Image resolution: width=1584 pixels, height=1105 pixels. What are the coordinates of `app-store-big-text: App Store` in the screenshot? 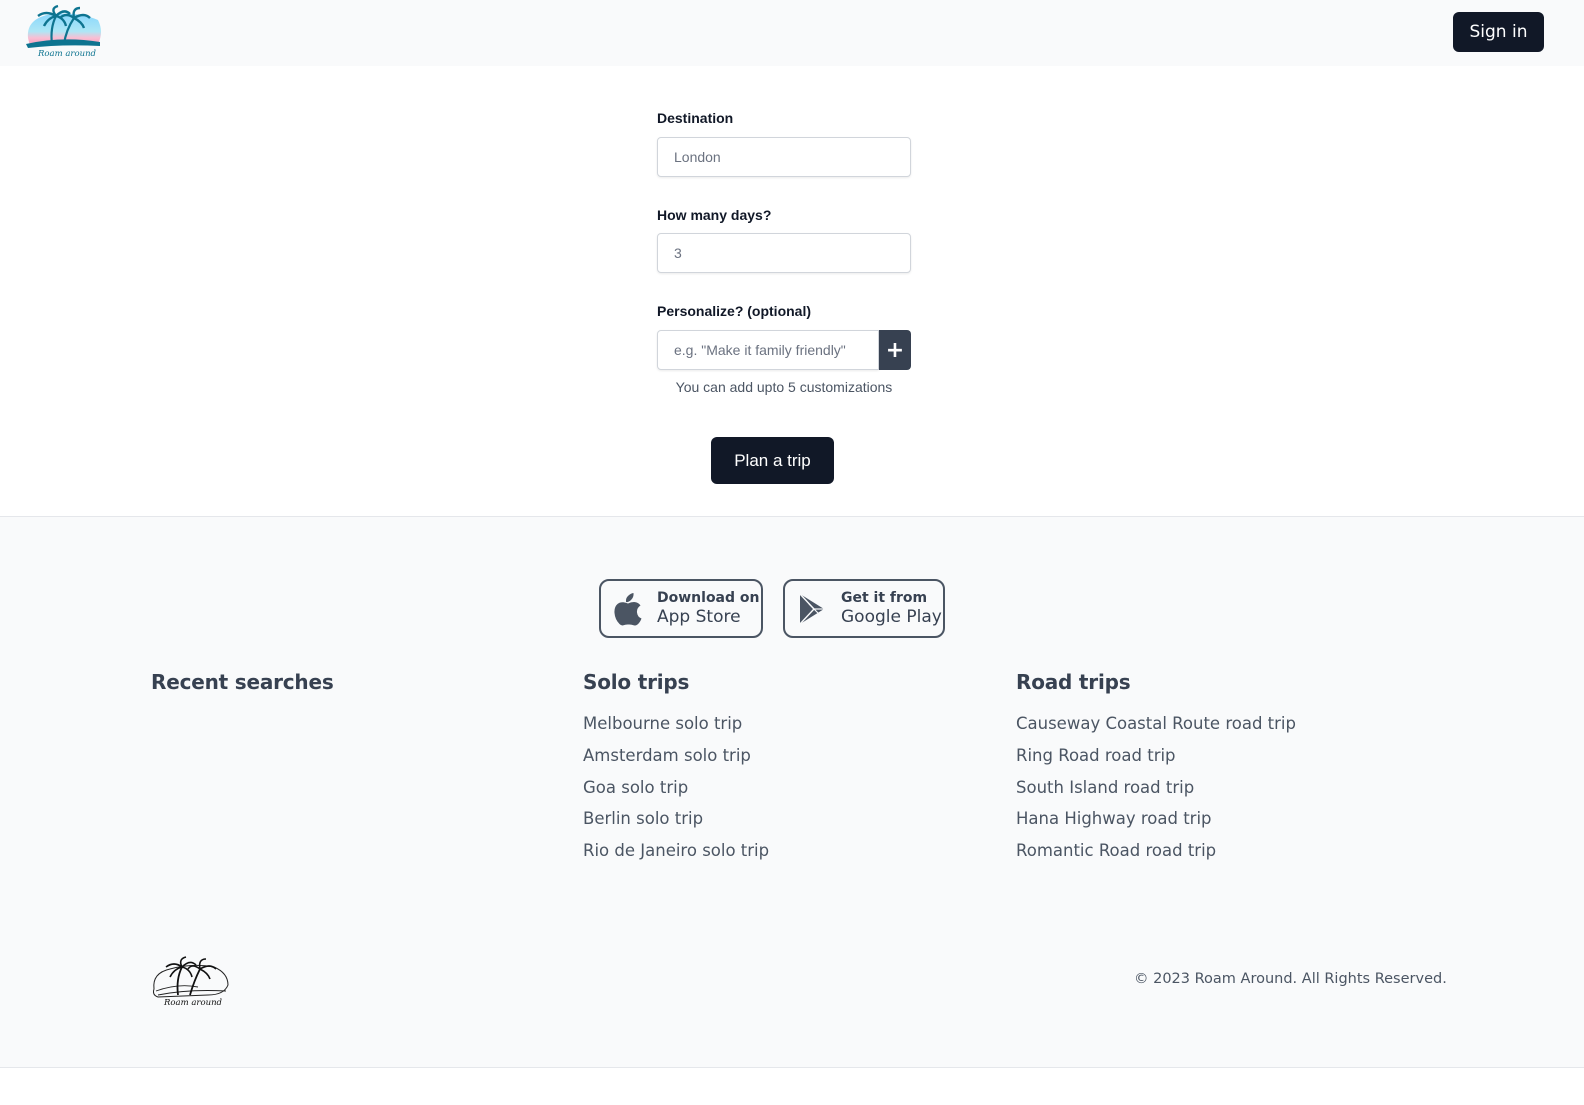 It's located at (699, 616).